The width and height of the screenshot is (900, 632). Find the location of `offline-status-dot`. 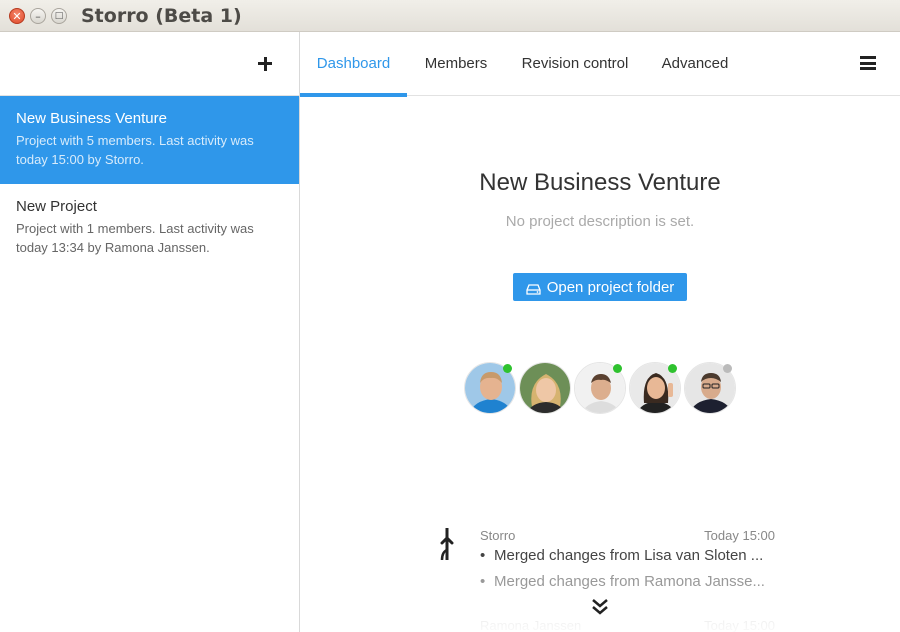

offline-status-dot is located at coordinates (727, 368).